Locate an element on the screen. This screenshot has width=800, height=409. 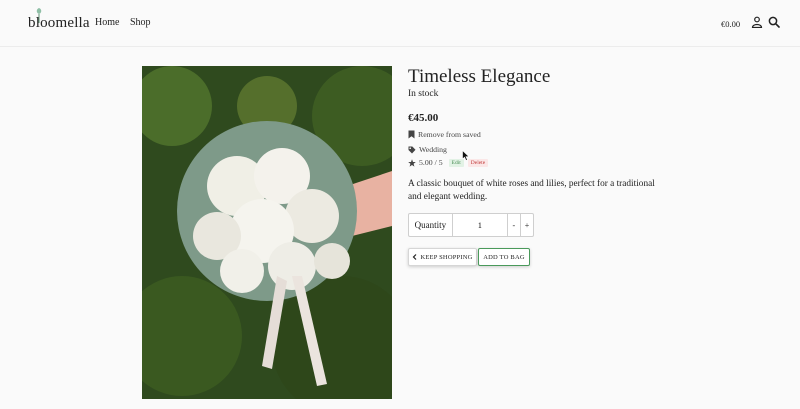
decrement-button: - is located at coordinates (514, 225).